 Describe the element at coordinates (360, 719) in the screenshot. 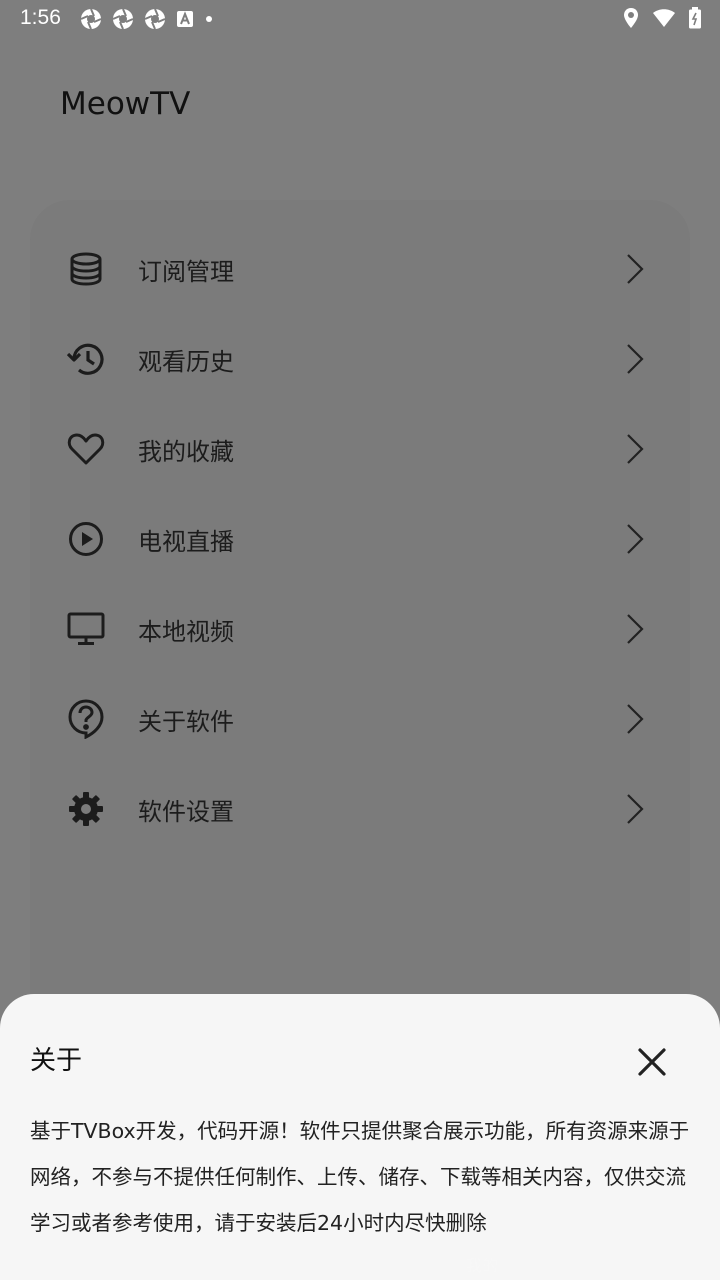

I see `menu-item-about: 关于软件` at that location.